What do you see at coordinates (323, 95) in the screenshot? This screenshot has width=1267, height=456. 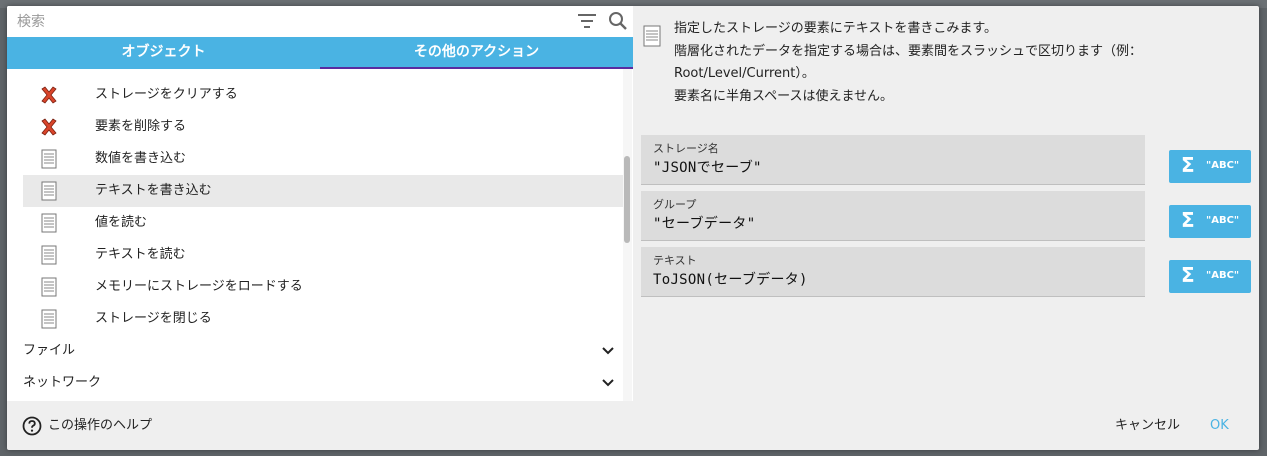 I see `action-item-clear-storage: ストレージをクリアする` at bounding box center [323, 95].